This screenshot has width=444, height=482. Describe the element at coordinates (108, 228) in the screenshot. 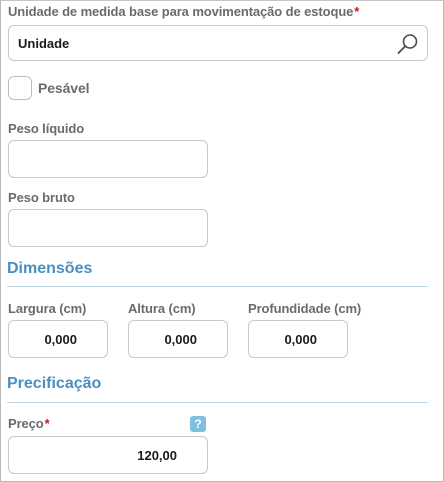

I see `gross-weight-input` at that location.